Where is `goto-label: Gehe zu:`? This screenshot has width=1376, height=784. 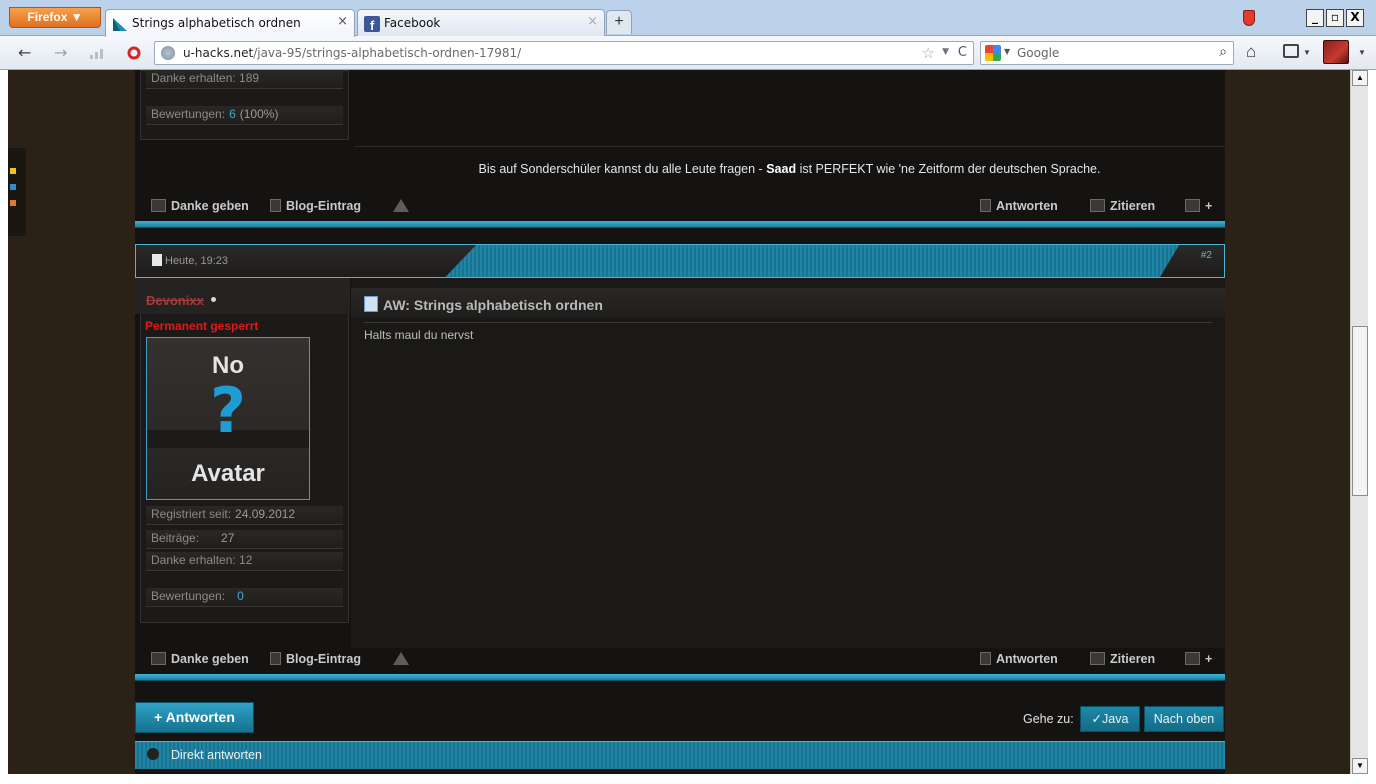
goto-label: Gehe zu: is located at coordinates (1048, 719).